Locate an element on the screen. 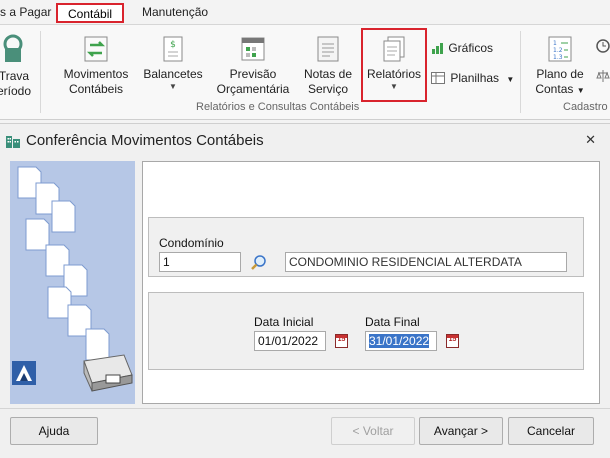  previsao-orcamentaria-button: Previsão Orçamentária is located at coordinates (253, 66).